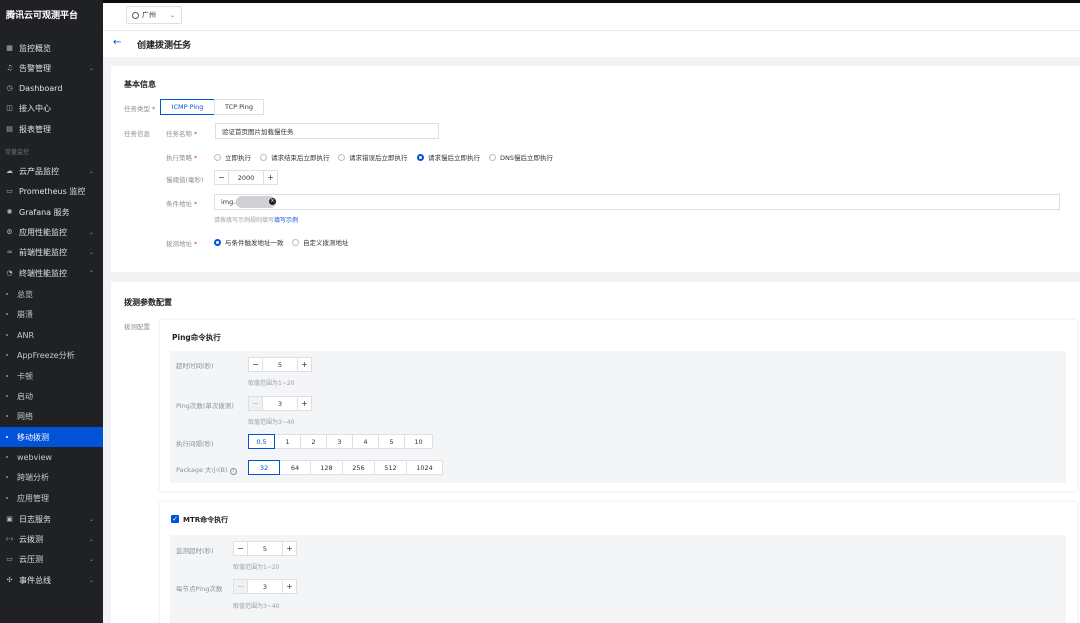  I want to click on interval-option: 3, so click(339, 441).